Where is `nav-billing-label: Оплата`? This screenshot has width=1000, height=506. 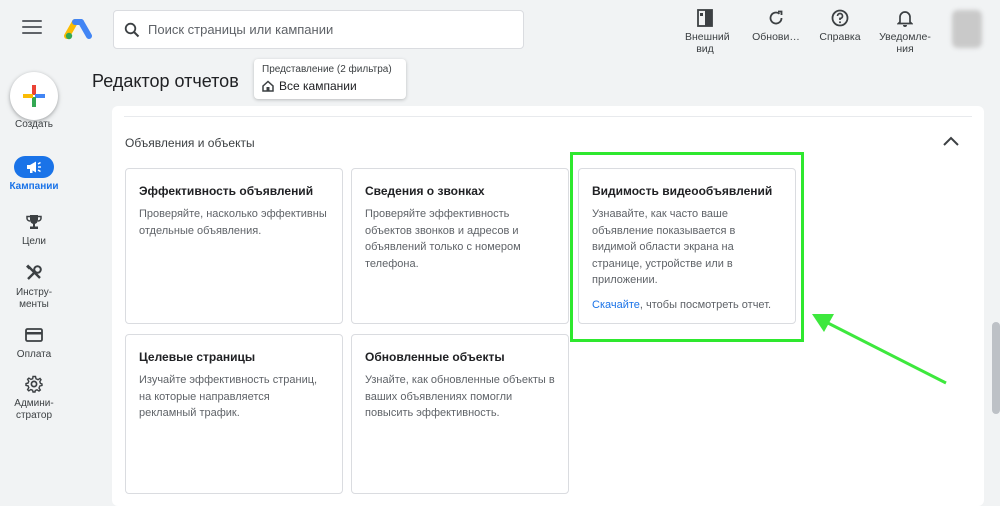 nav-billing-label: Оплата is located at coordinates (34, 354).